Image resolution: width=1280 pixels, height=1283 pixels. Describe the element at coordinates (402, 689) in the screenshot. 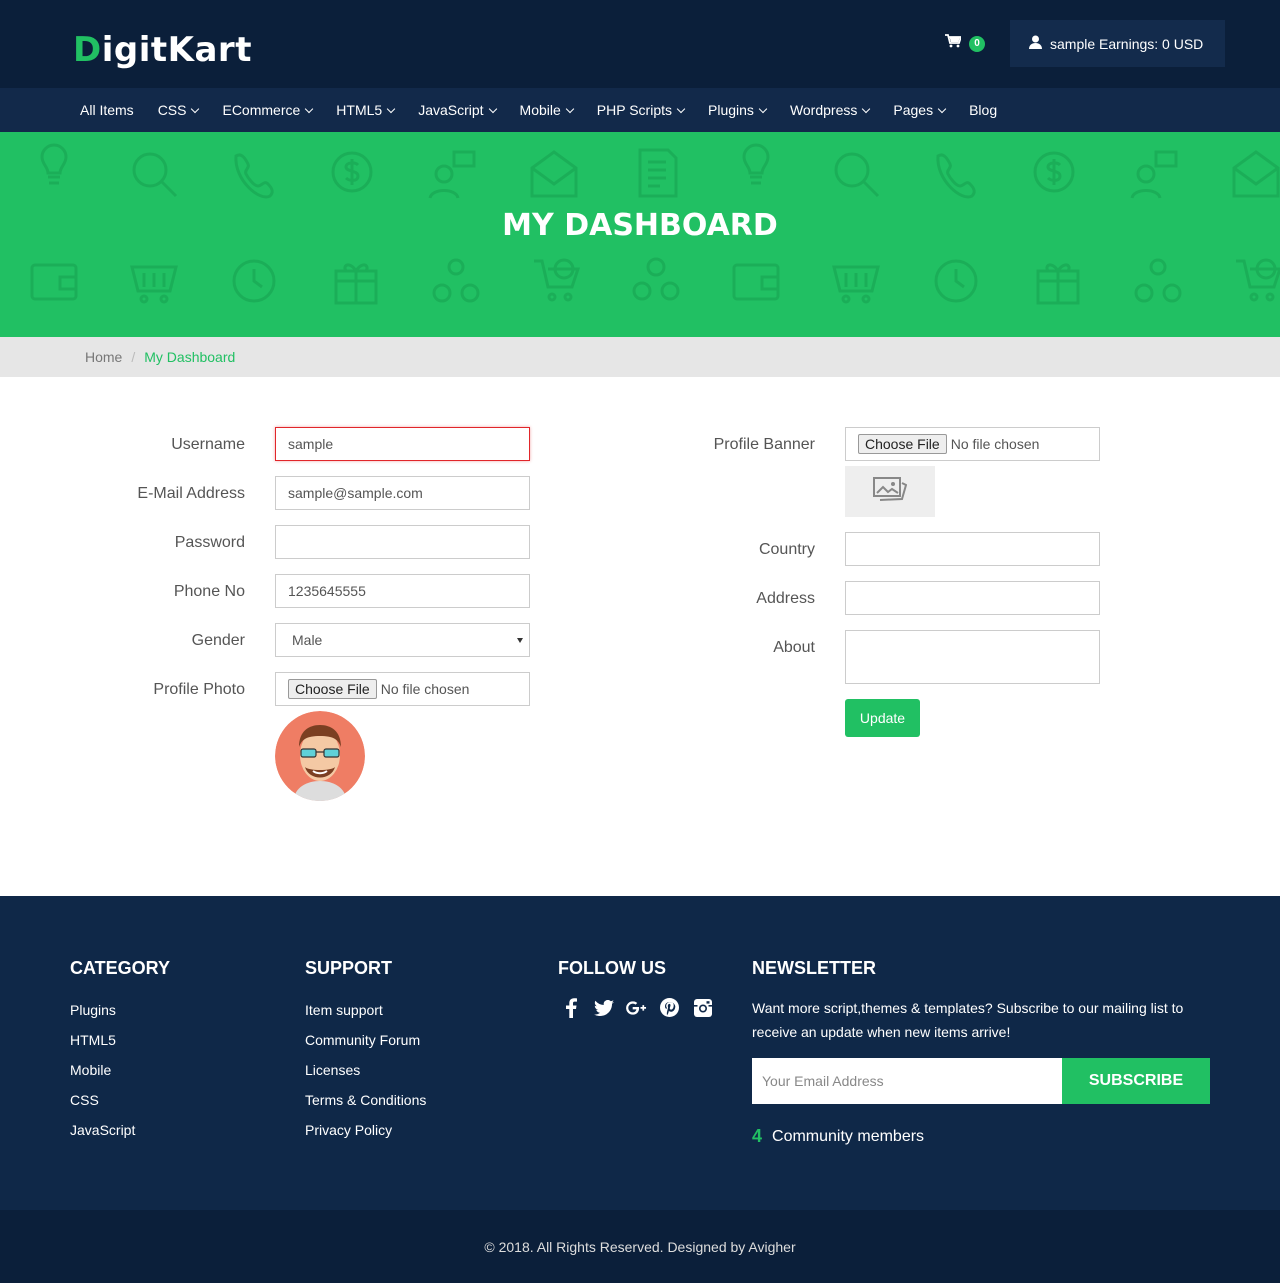

I see `profile-photo-file-input: Choose File No file chosen` at that location.